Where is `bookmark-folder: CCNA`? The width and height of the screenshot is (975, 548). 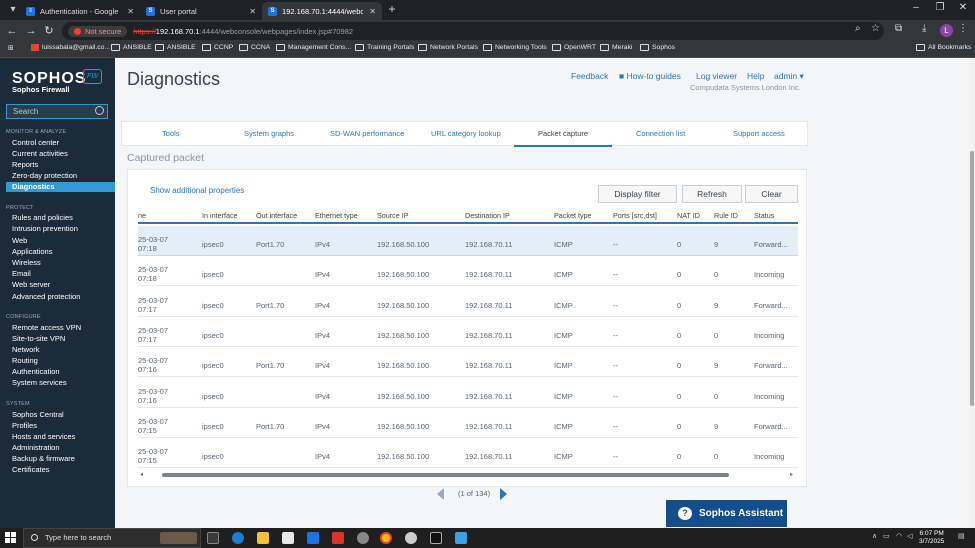 bookmark-folder: CCNA is located at coordinates (254, 47).